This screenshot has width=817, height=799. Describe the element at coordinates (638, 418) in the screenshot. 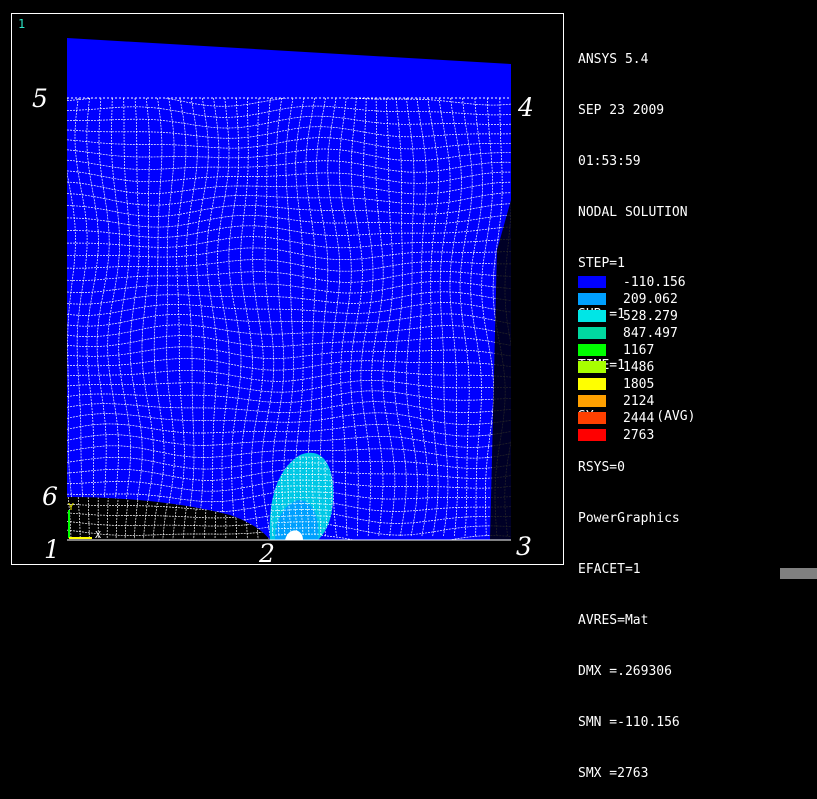

I see `legend-value: 2444` at that location.